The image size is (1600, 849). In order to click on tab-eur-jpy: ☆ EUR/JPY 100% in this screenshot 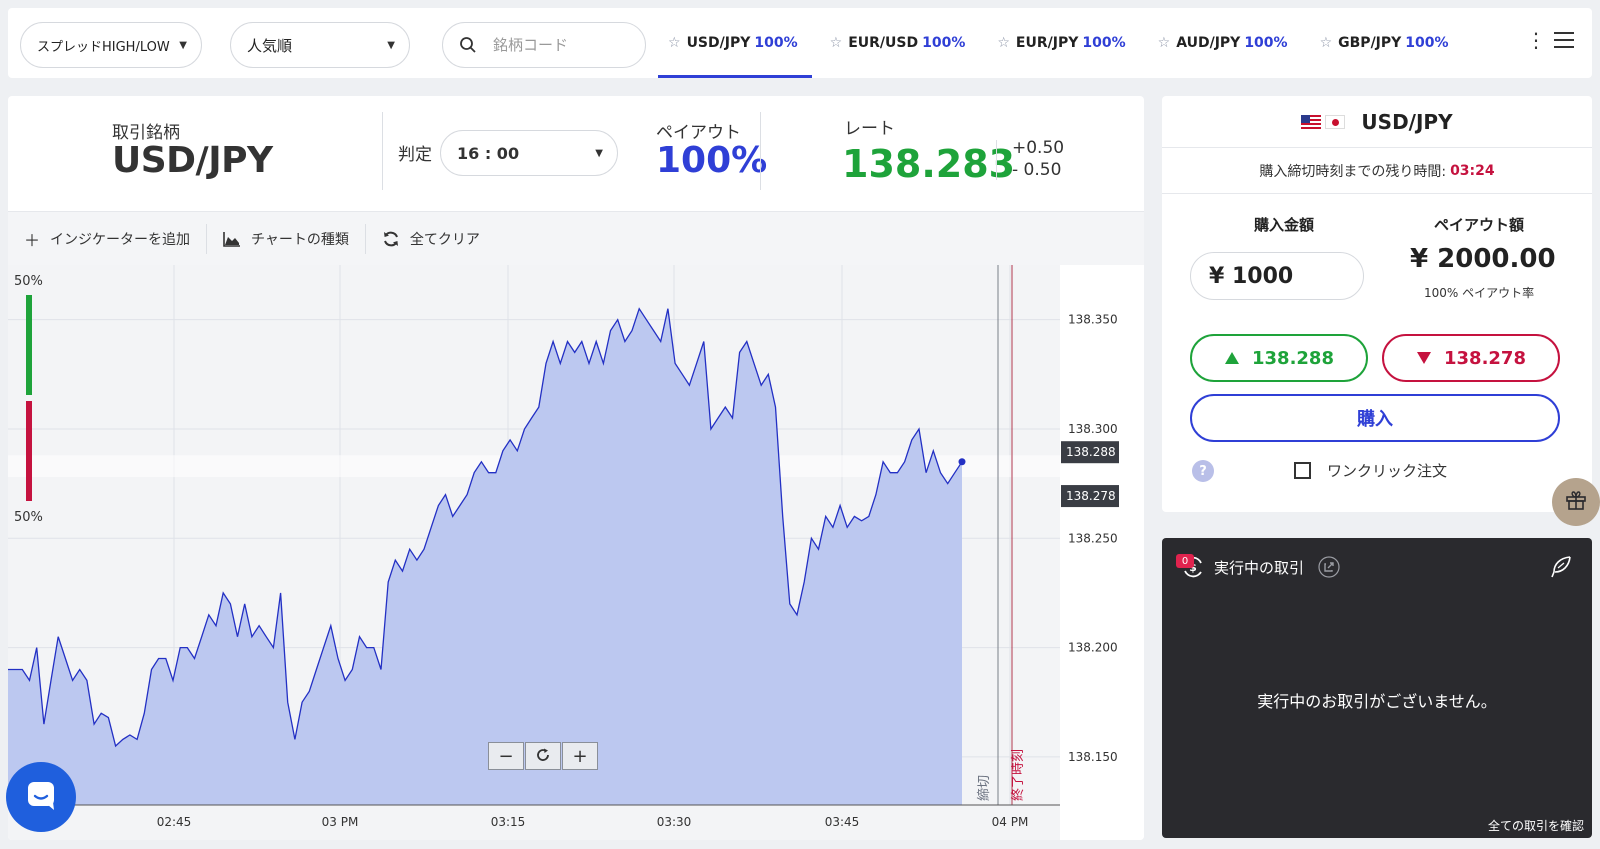, I will do `click(1063, 43)`.